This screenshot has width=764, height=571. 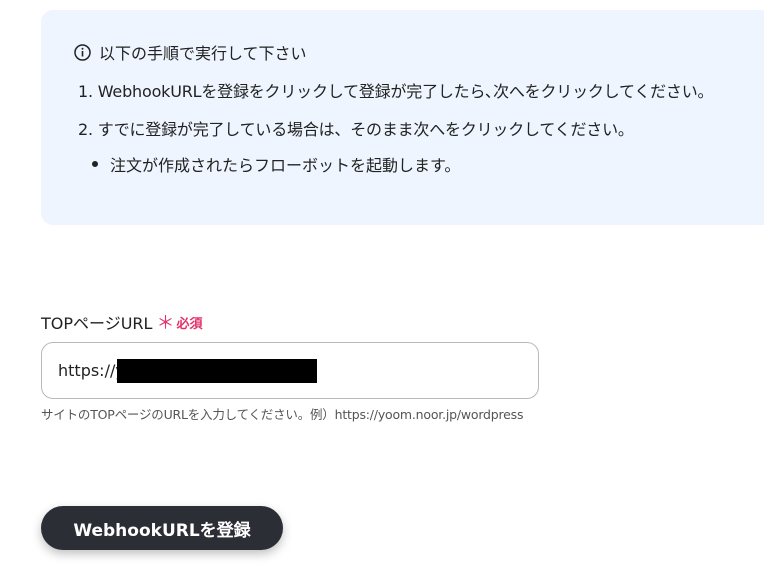 What do you see at coordinates (217, 371) in the screenshot?
I see `redacted-region` at bounding box center [217, 371].